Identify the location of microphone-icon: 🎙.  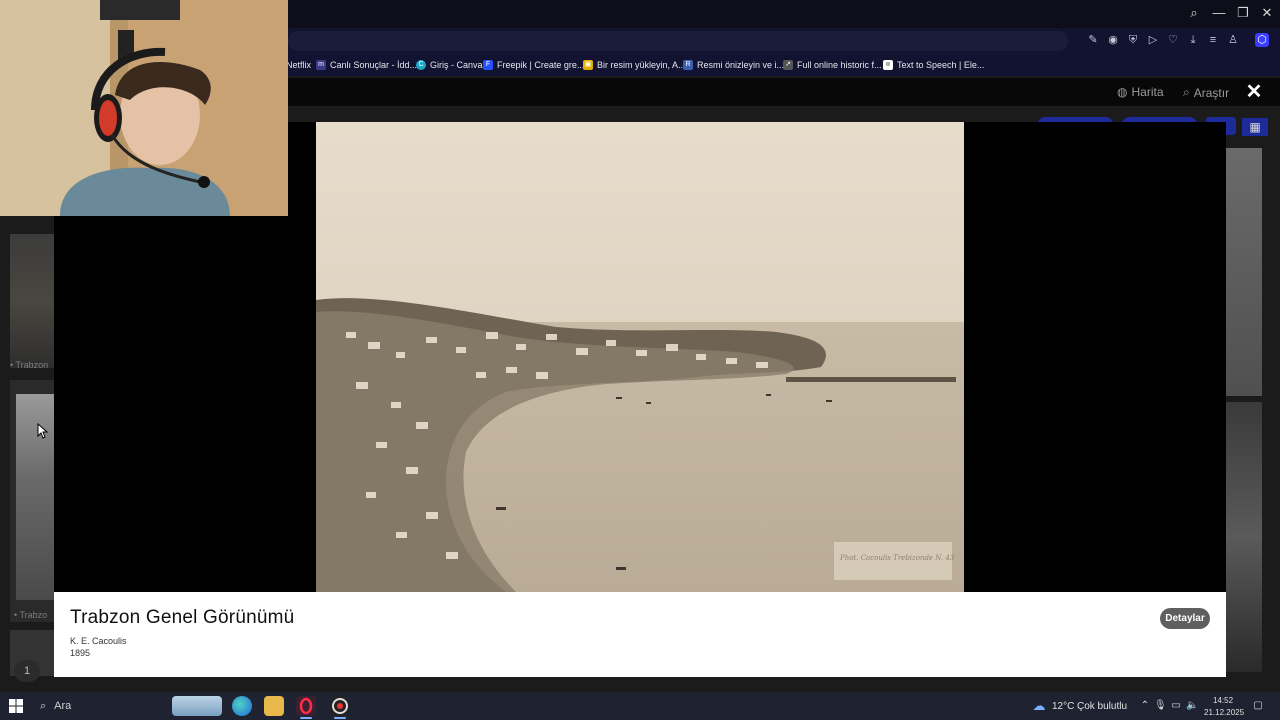
(1160, 706).